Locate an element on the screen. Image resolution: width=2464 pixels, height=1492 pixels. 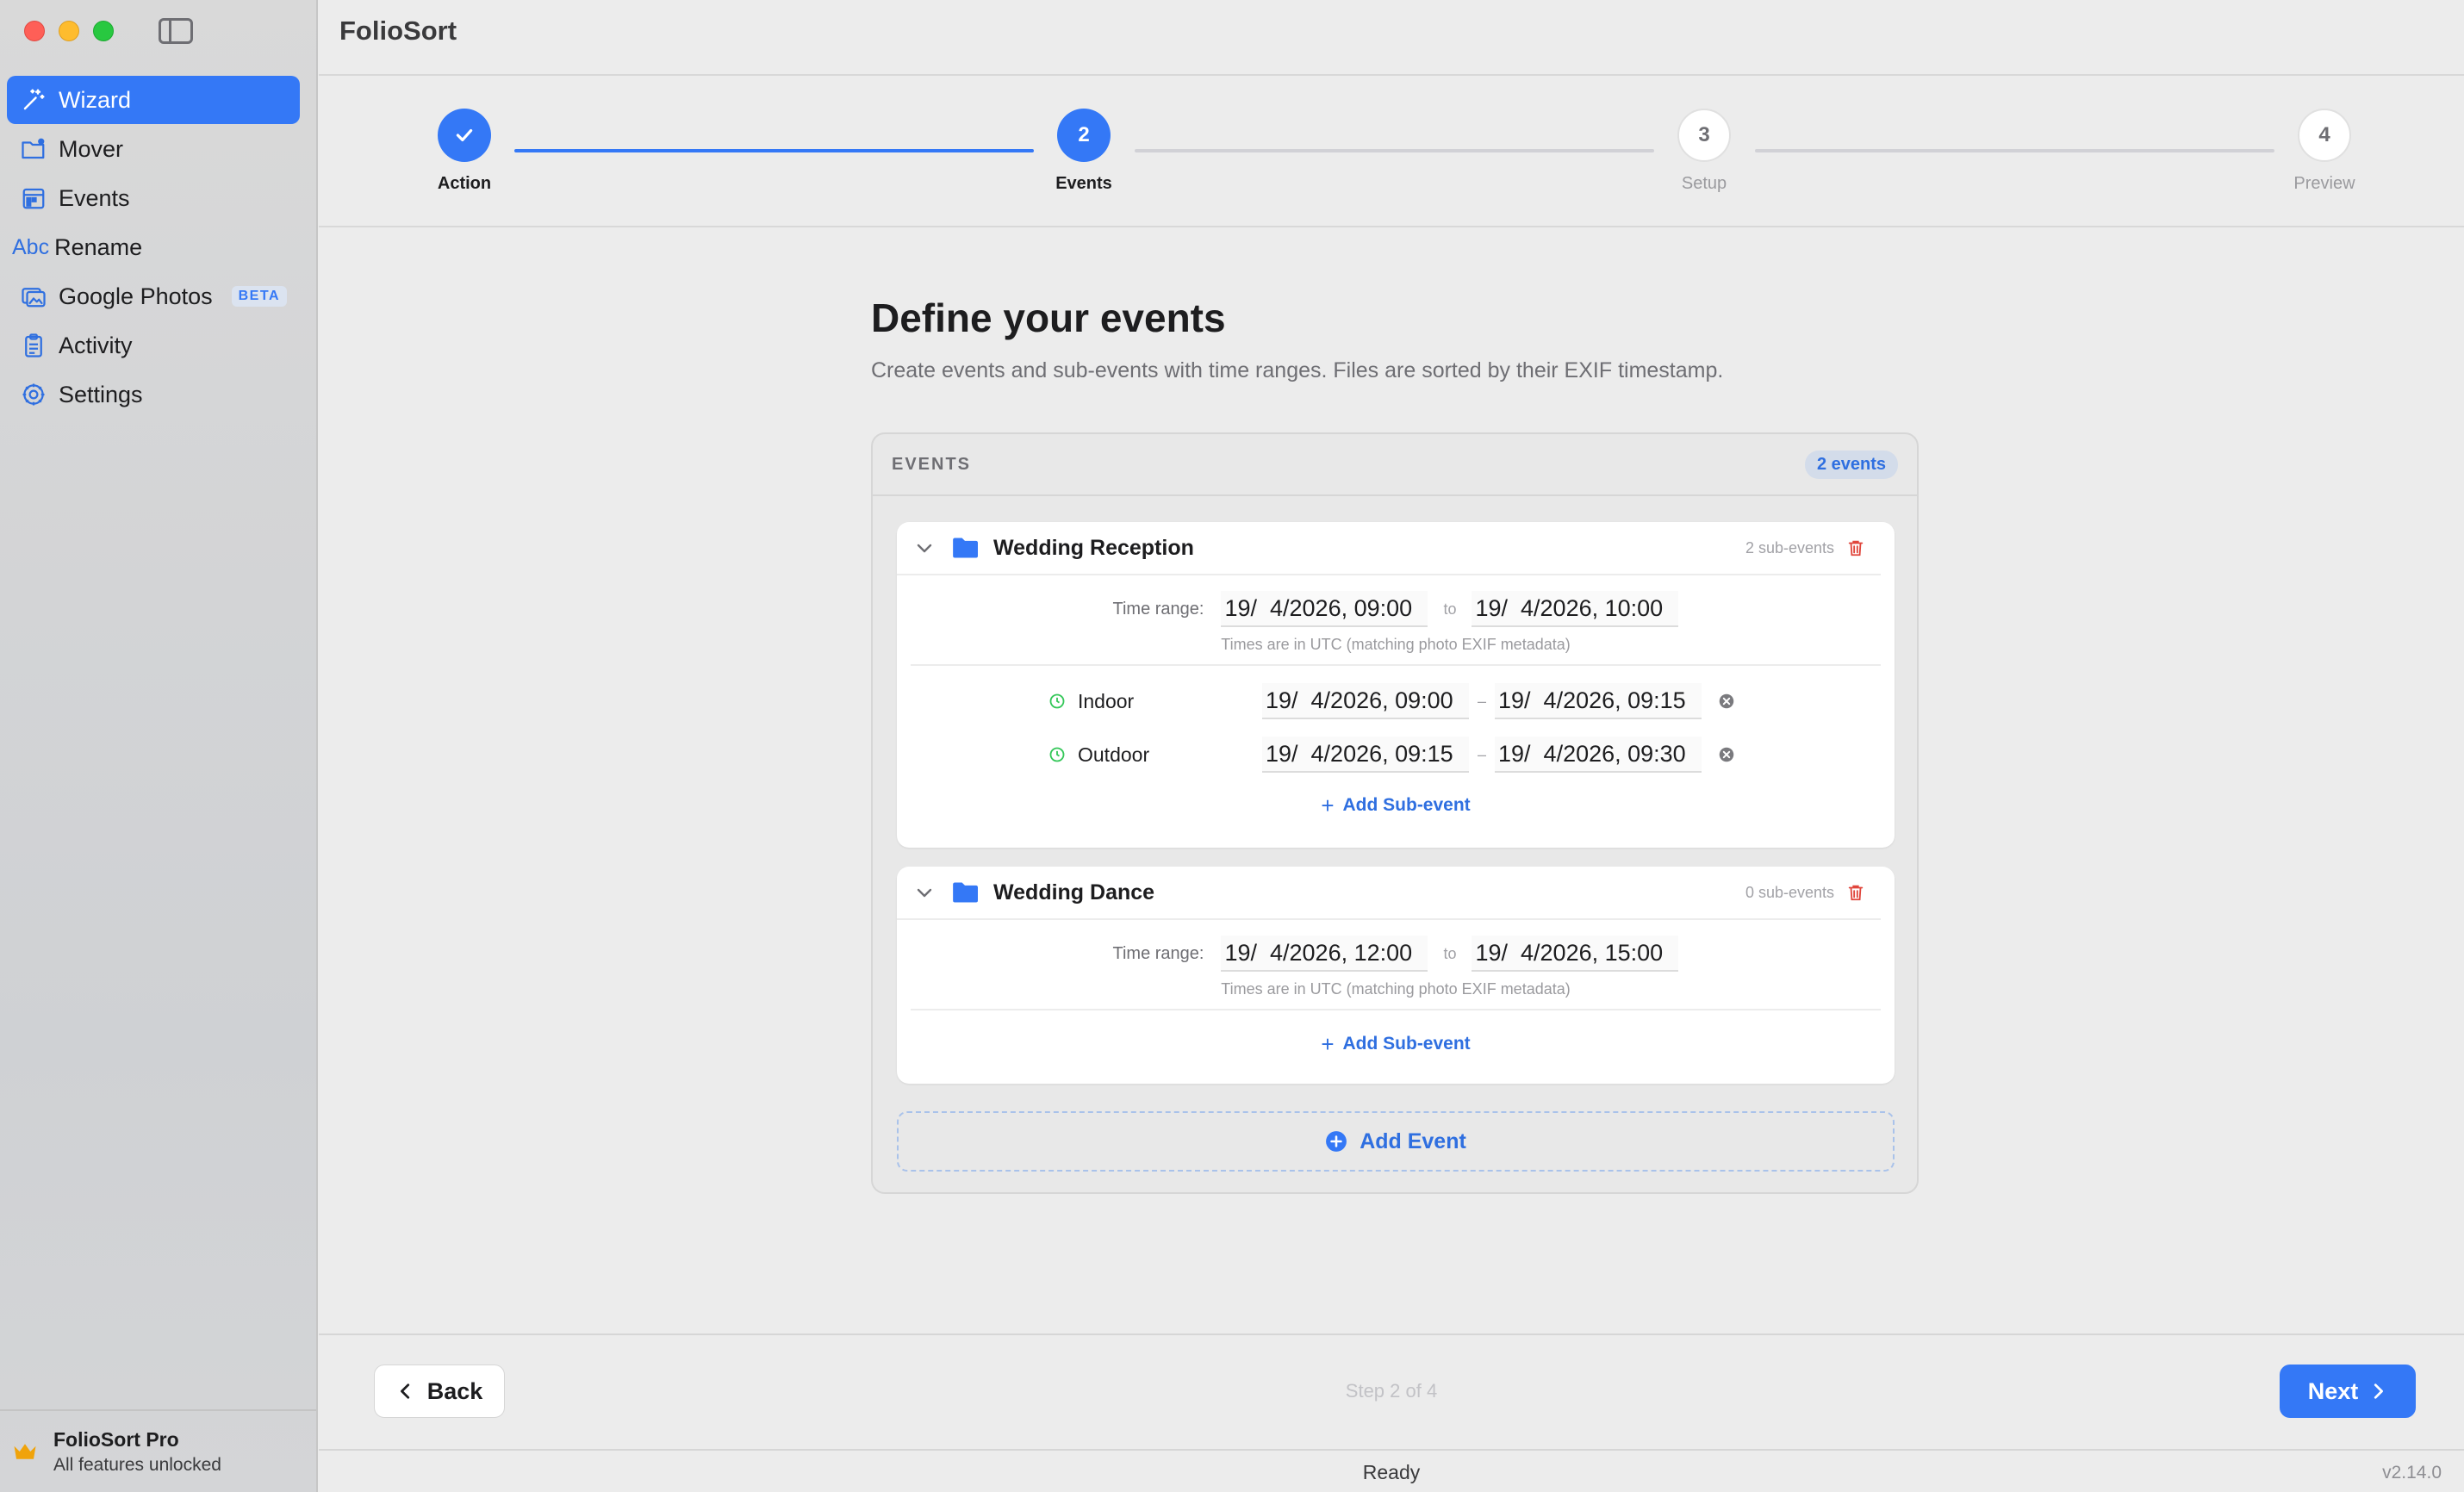
event-header: Wedding Dance 0 sub-events is located at coordinates (1389, 893).